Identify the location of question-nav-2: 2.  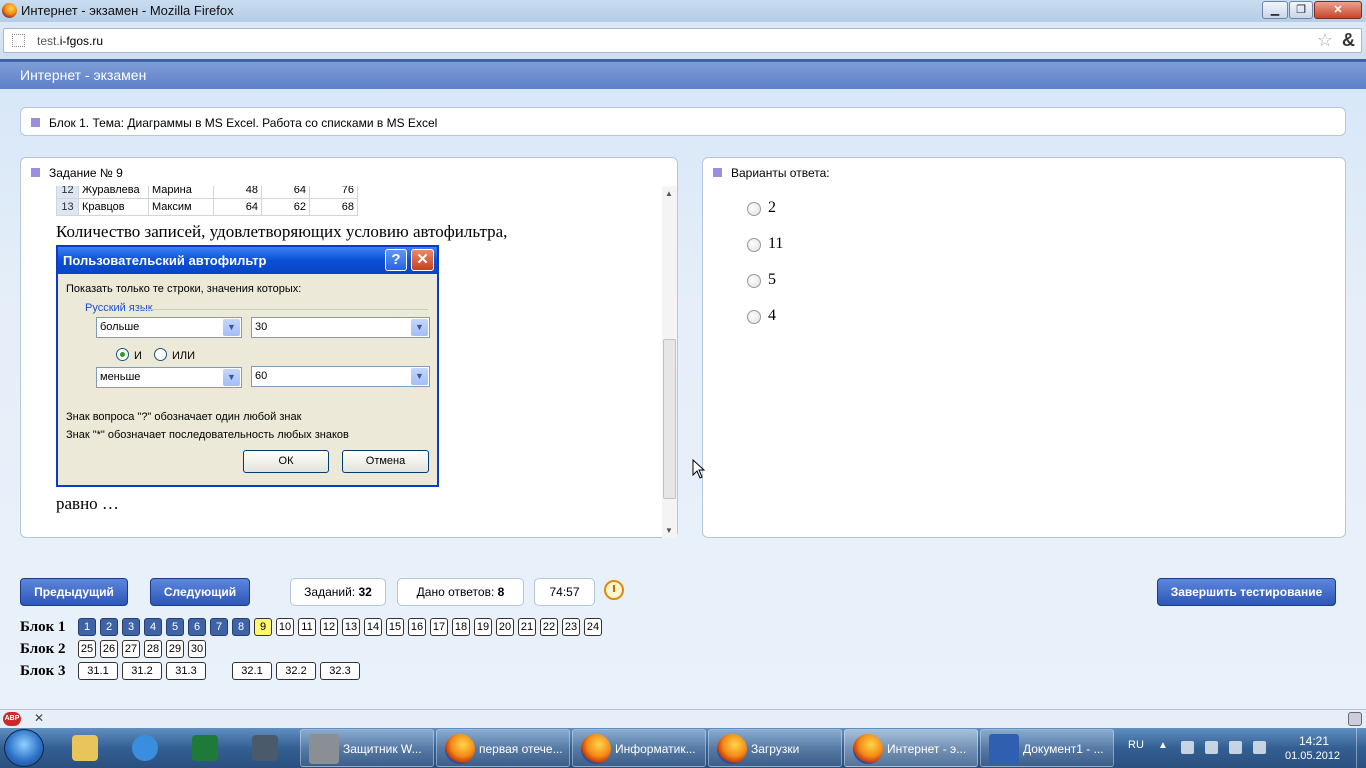
(109, 627).